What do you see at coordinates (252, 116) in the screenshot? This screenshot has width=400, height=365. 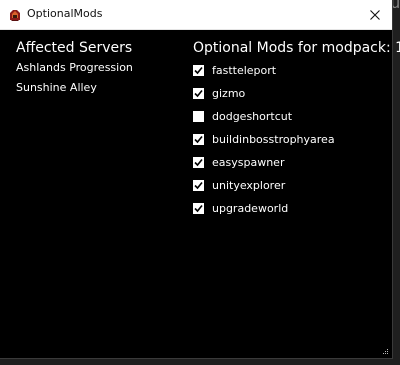 I see `mod-label: dodgeshortcut` at bounding box center [252, 116].